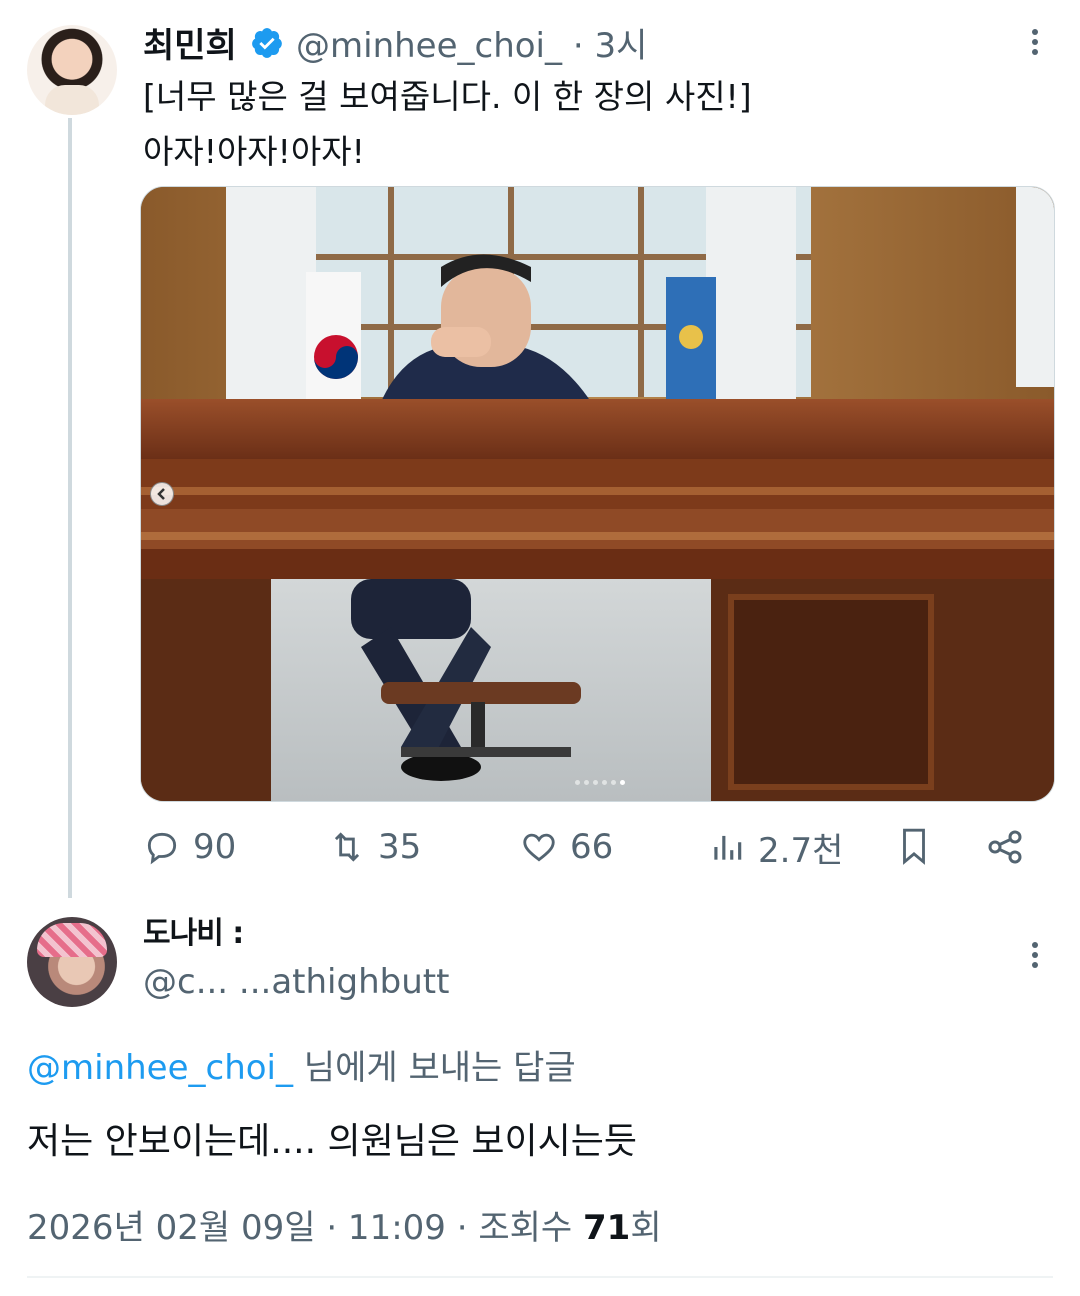 This screenshot has width=1080, height=1296. Describe the element at coordinates (646, 1228) in the screenshot. I see `reply-view-suffix: 회` at that location.